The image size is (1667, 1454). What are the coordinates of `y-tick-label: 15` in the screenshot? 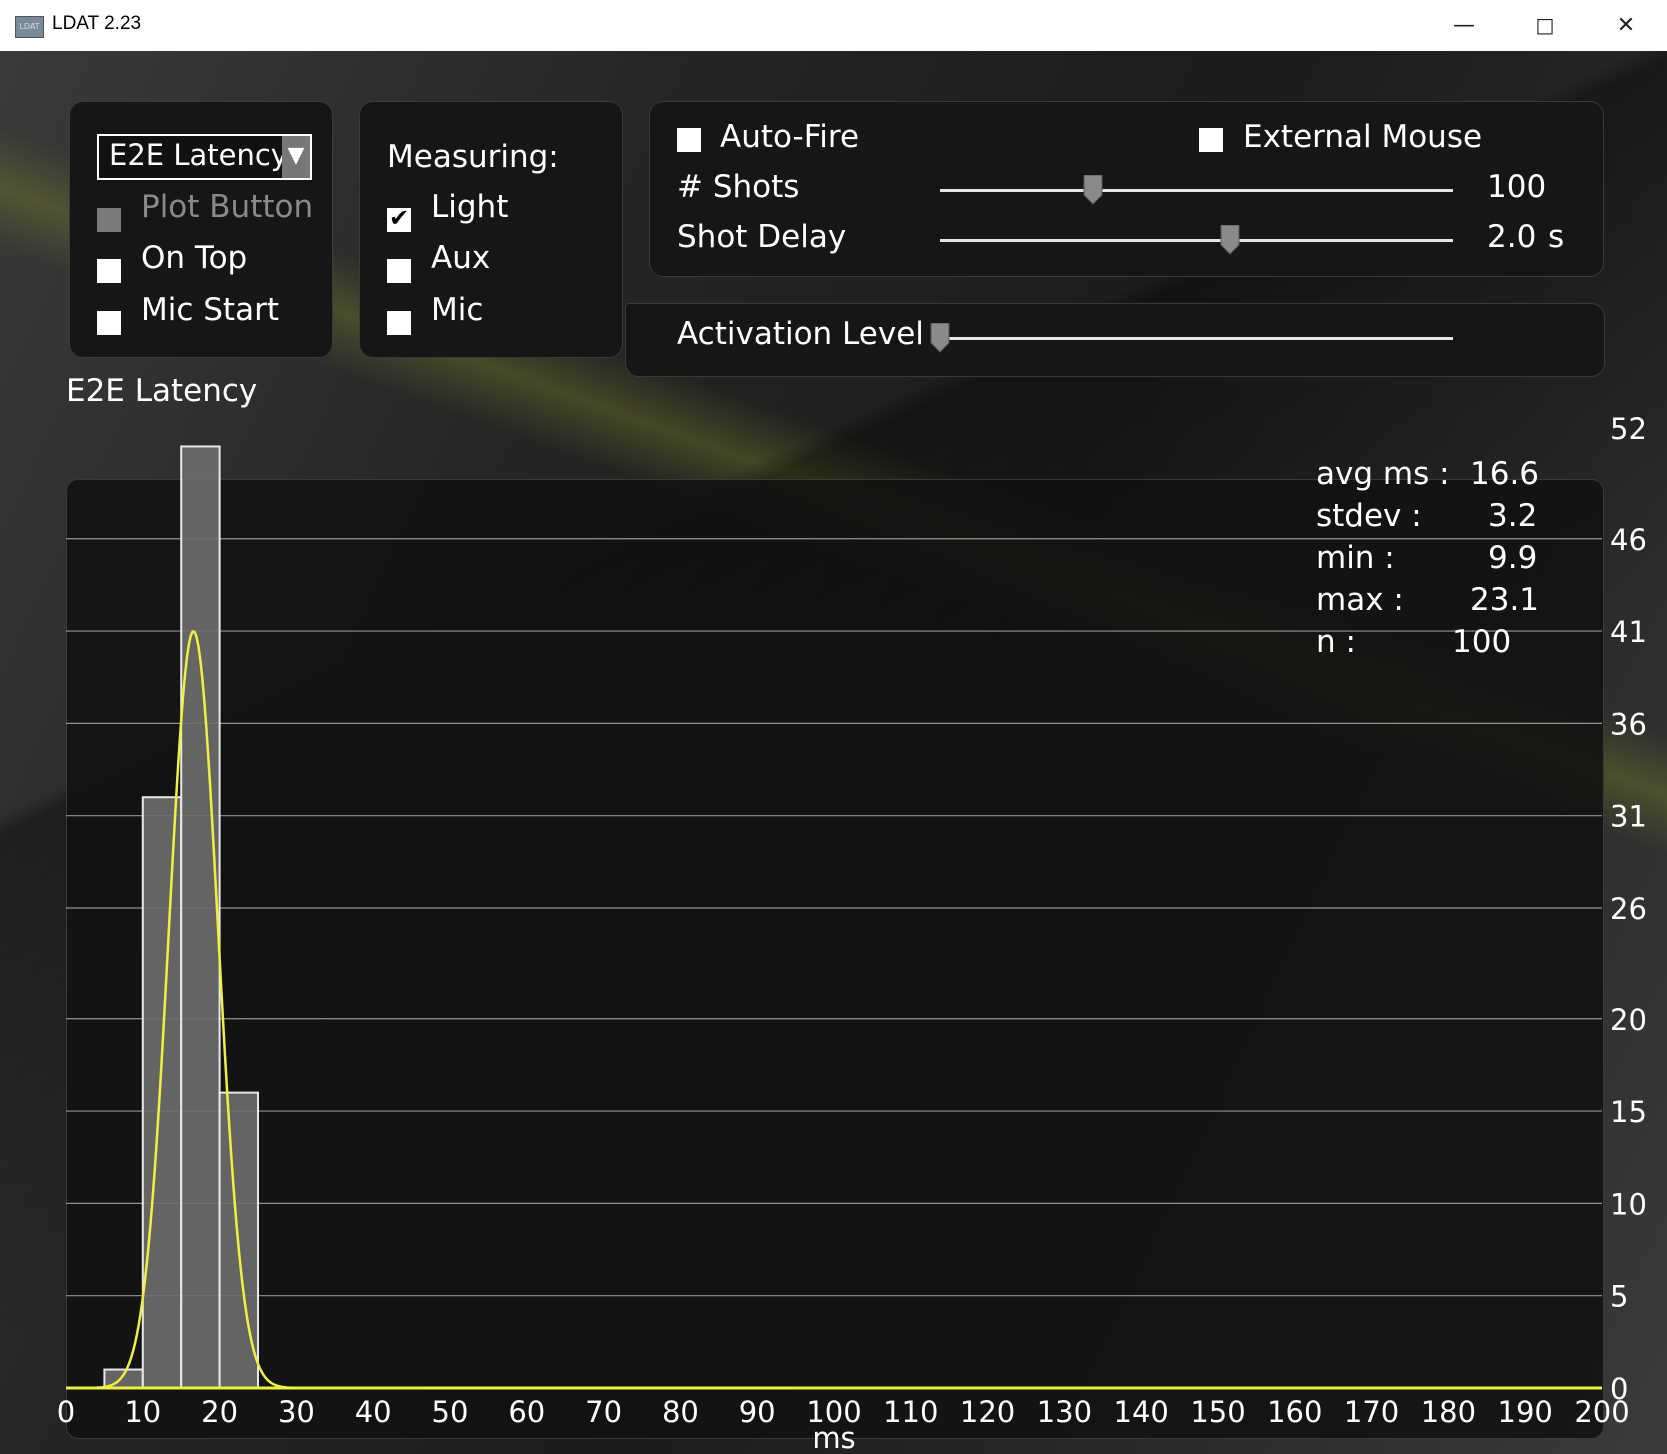 It's located at (1628, 1112).